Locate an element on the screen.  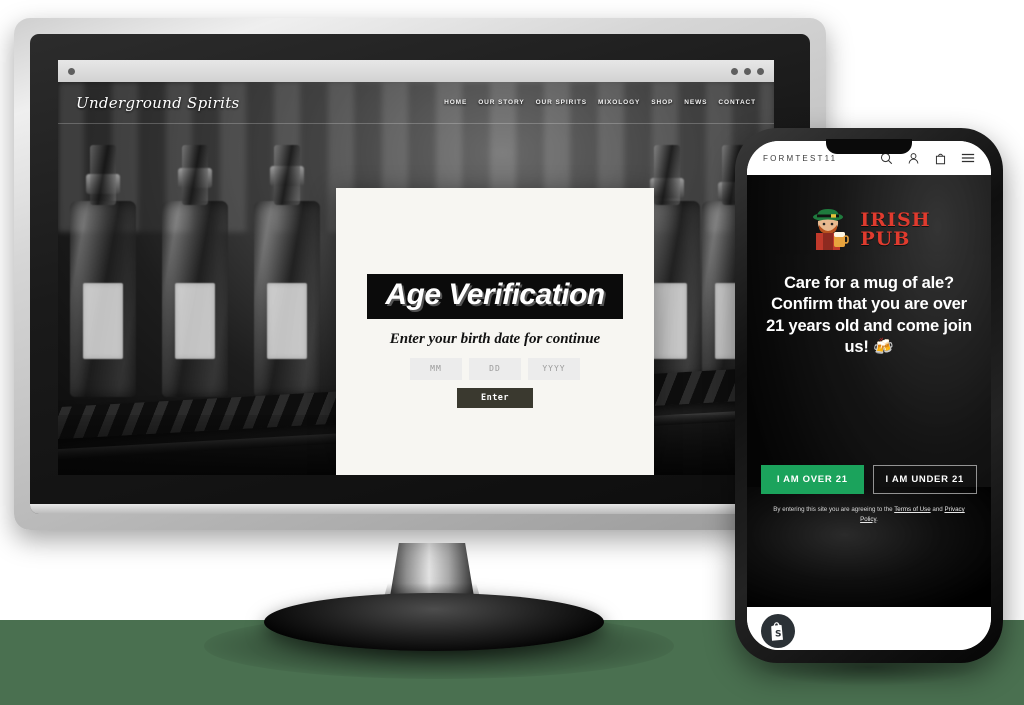
browser-window-controls is located at coordinates (747, 71).